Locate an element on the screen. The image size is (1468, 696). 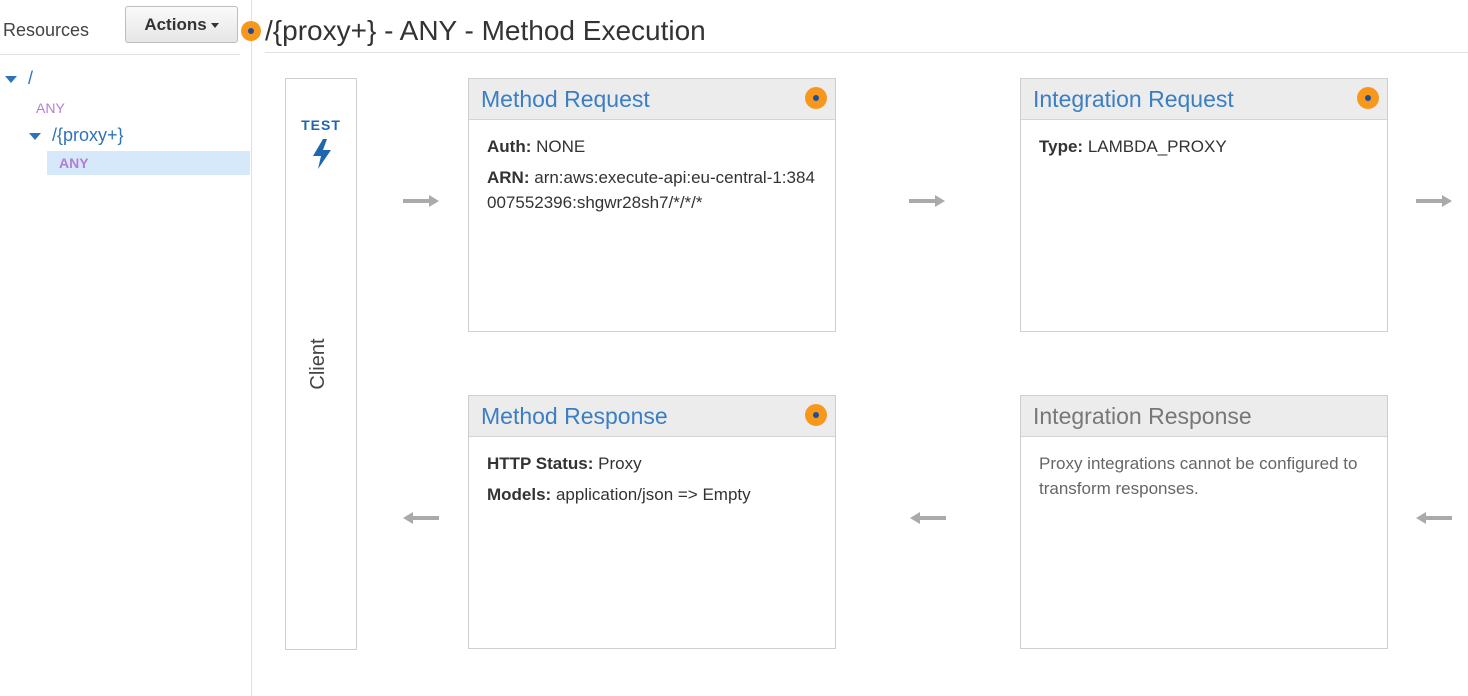
integration-request-header: Integration Request is located at coordinates (1204, 99).